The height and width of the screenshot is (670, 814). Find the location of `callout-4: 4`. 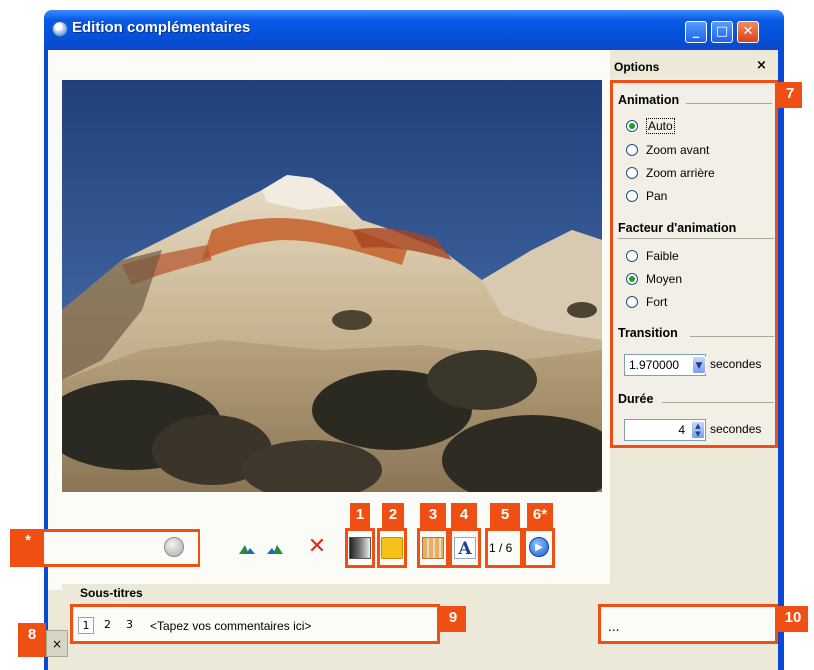

callout-4: 4 is located at coordinates (464, 516).